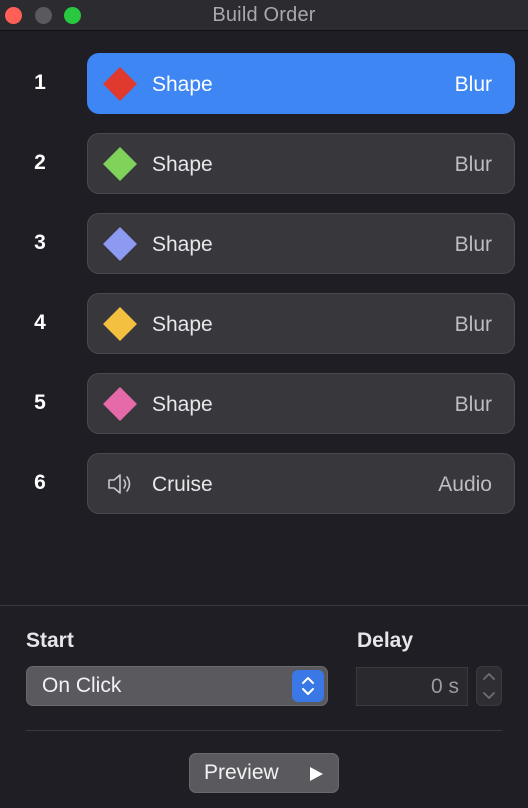 This screenshot has width=528, height=808. I want to click on build-effect: Audio, so click(465, 484).